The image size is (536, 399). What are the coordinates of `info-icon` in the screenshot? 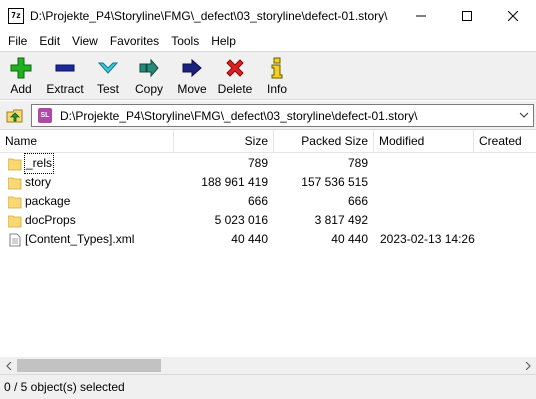 It's located at (277, 68).